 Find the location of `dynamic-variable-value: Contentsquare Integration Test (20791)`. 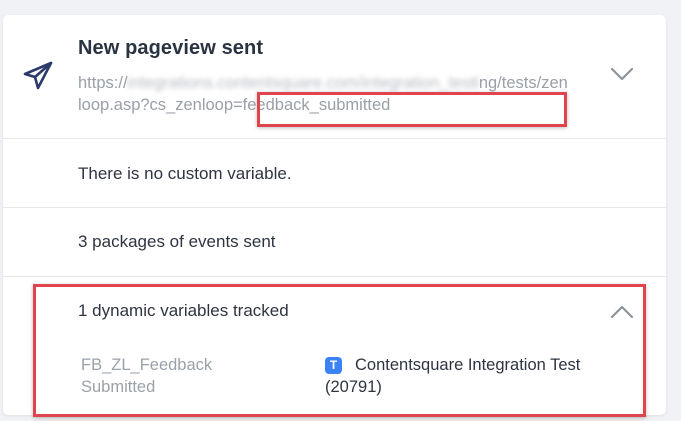

dynamic-variable-value: Contentsquare Integration Test (20791) is located at coordinates (453, 376).